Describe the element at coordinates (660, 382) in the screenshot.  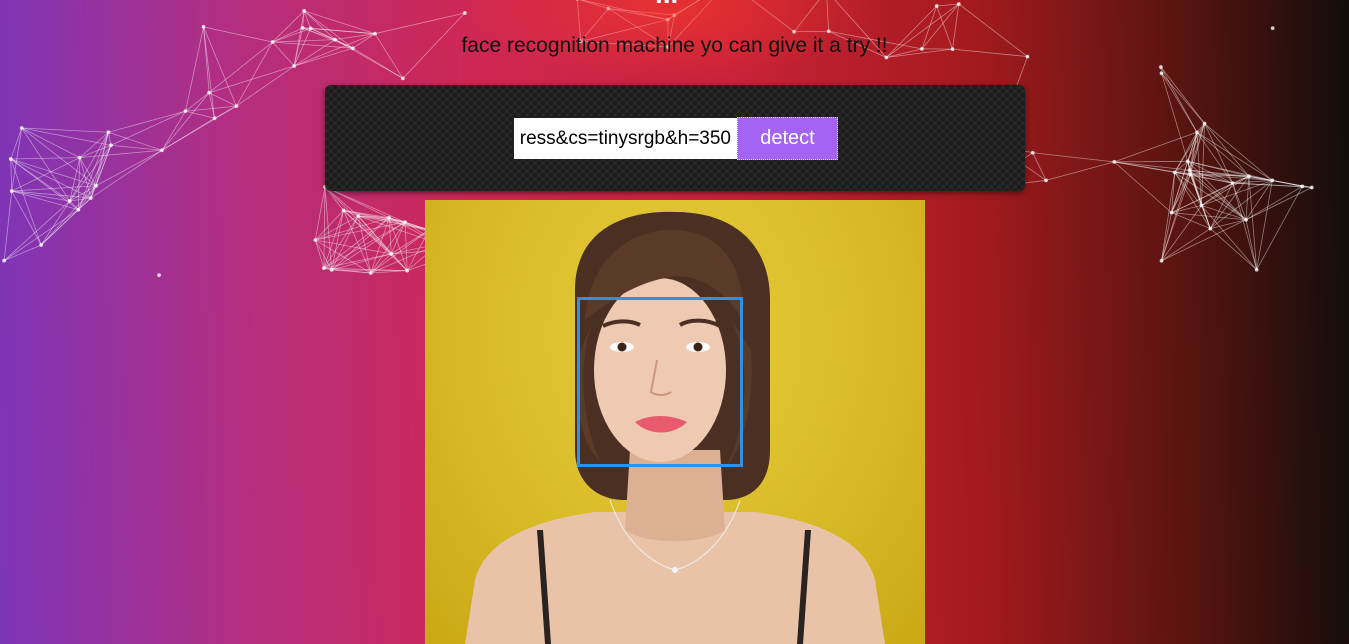
I see `face-bounding-box` at that location.